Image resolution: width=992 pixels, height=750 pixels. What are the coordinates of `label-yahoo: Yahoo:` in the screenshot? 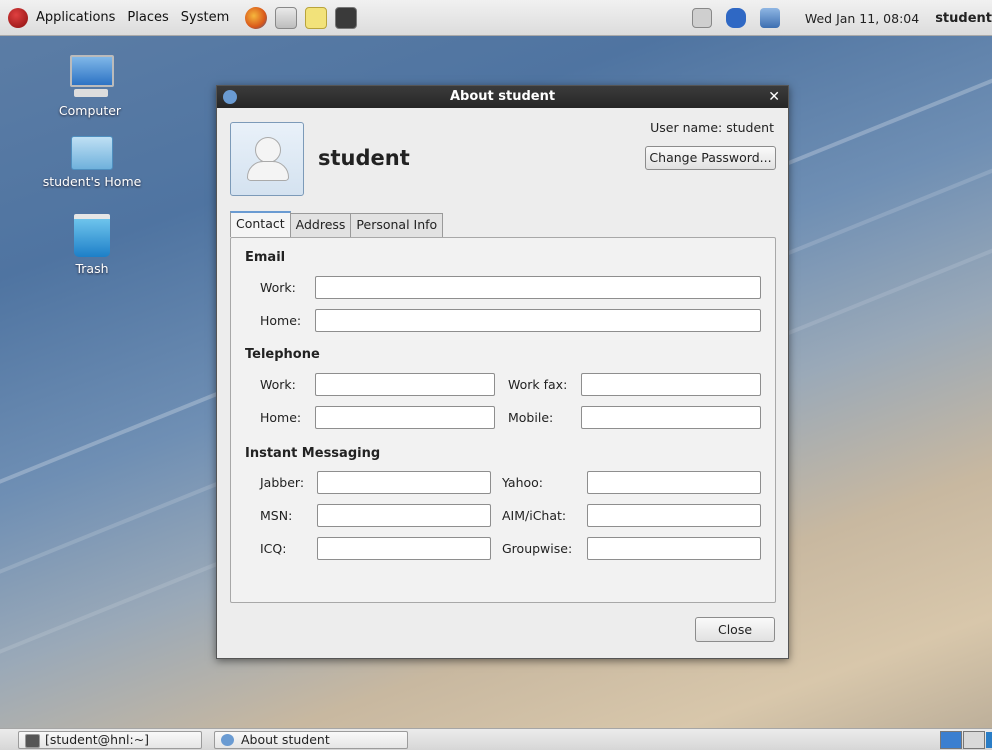 It's located at (523, 482).